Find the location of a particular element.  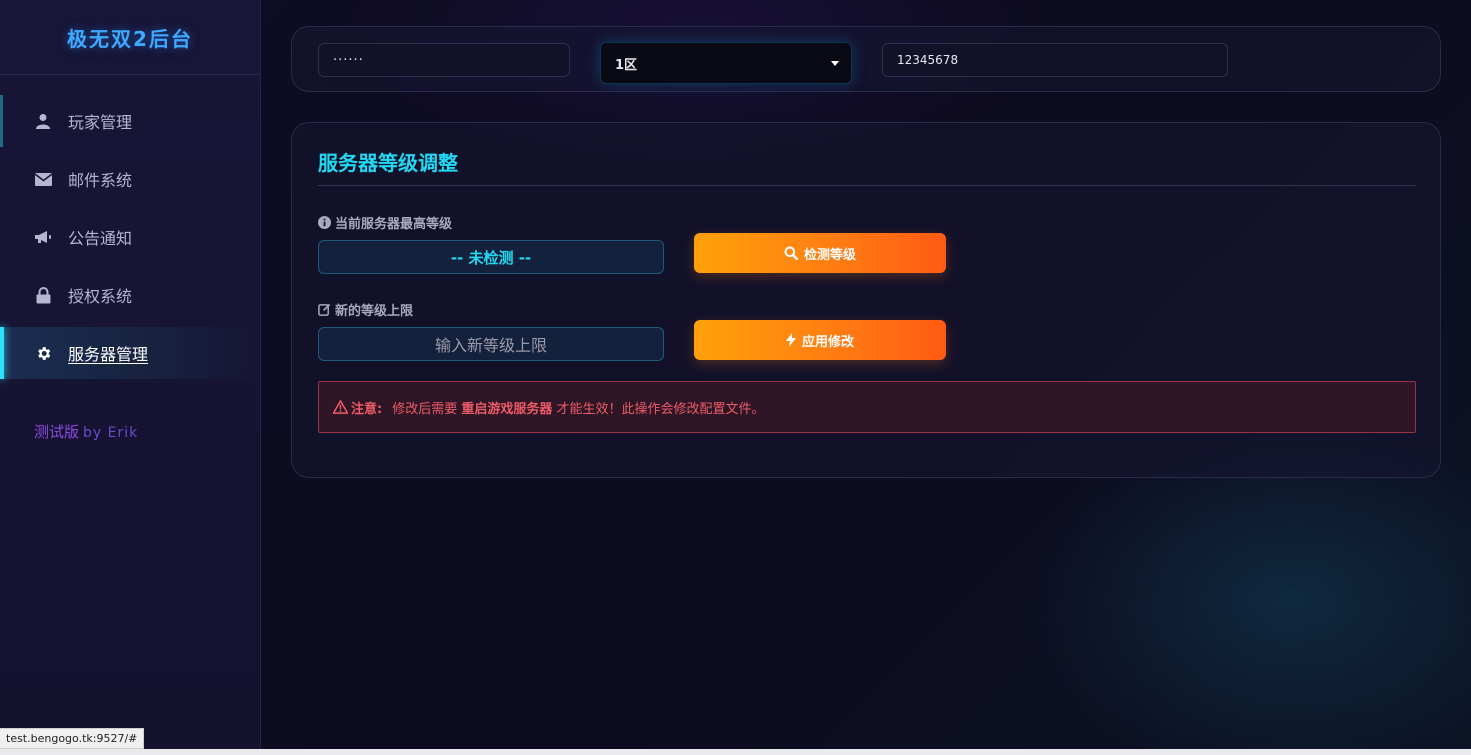

version-label: 测试版 is located at coordinates (57, 432).